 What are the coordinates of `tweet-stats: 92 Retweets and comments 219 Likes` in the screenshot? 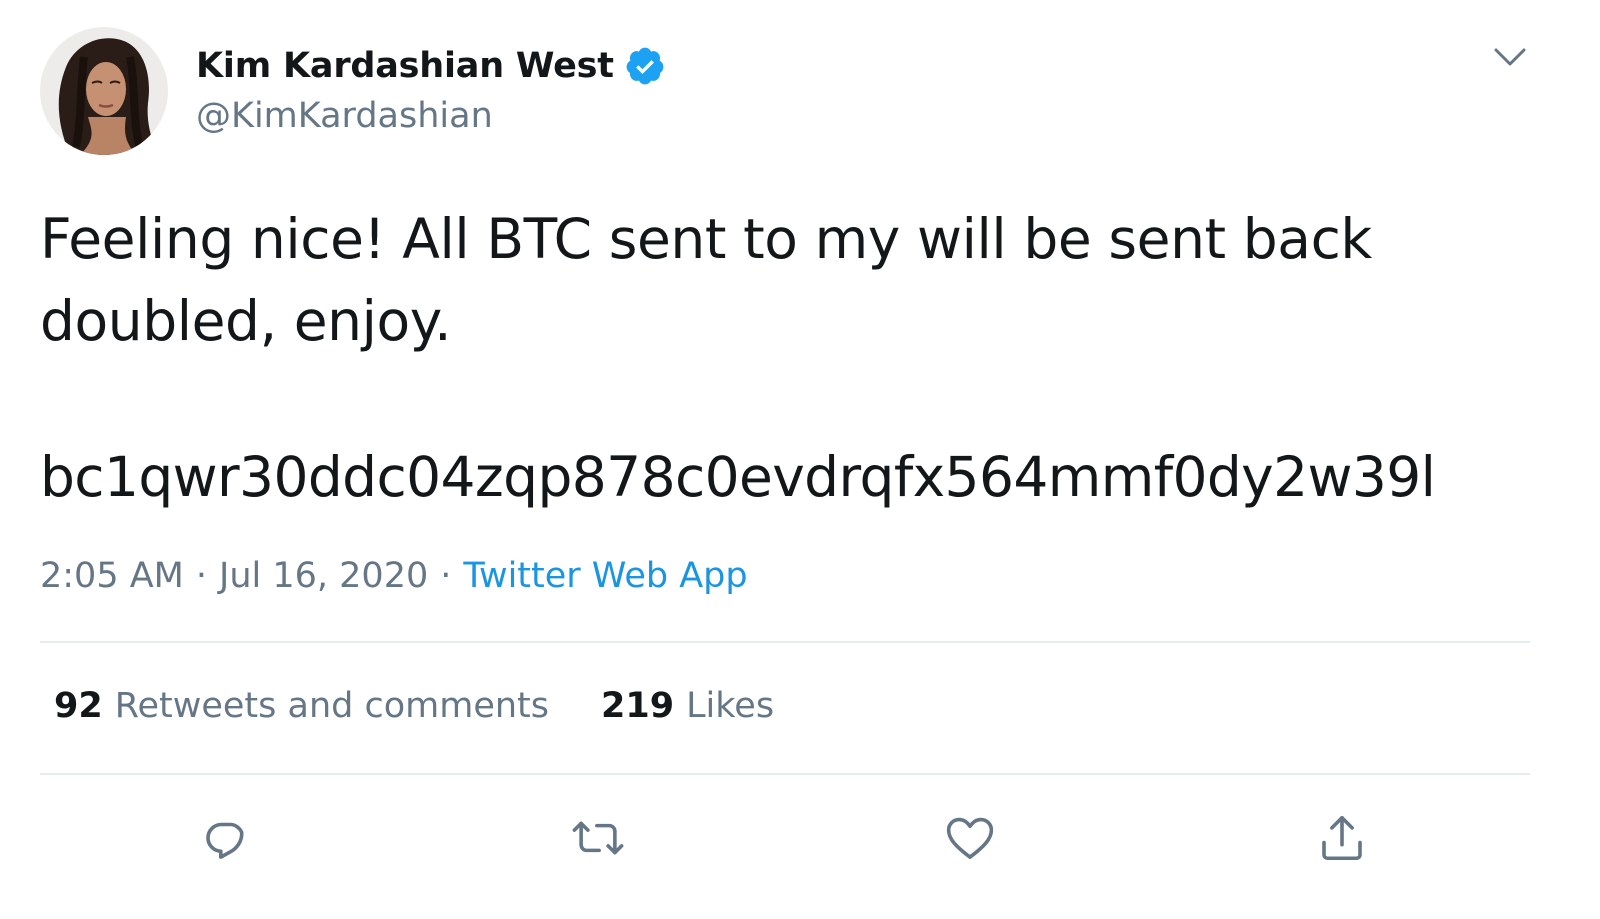 It's located at (414, 706).